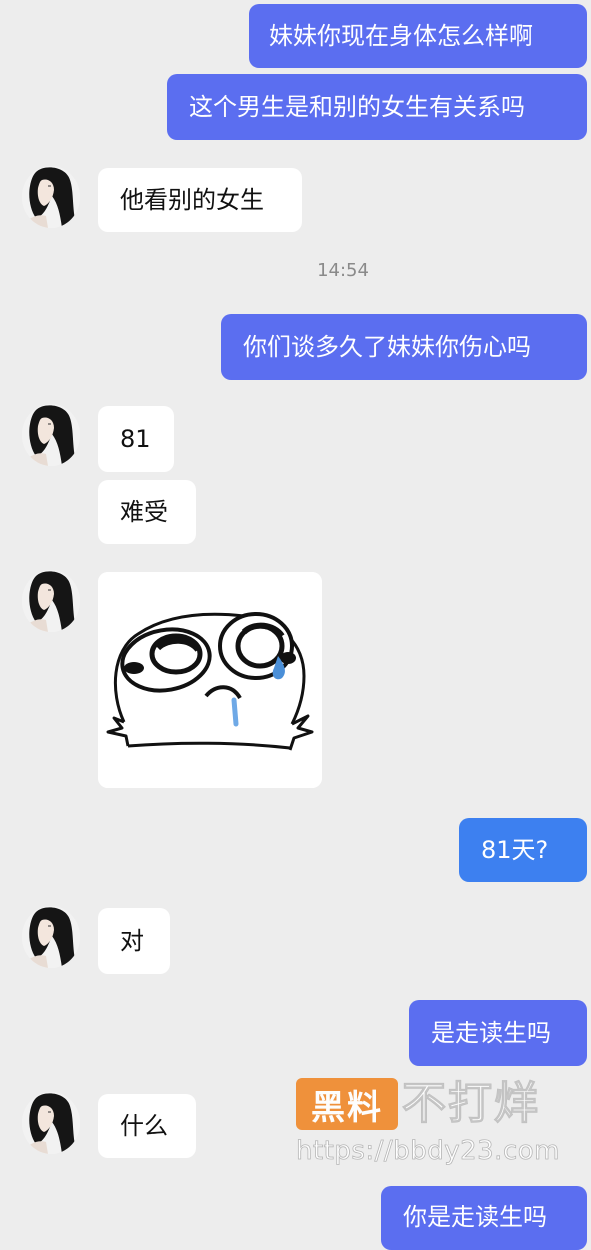  Describe the element at coordinates (147, 1126) in the screenshot. I see `incoming-message: 什么` at that location.